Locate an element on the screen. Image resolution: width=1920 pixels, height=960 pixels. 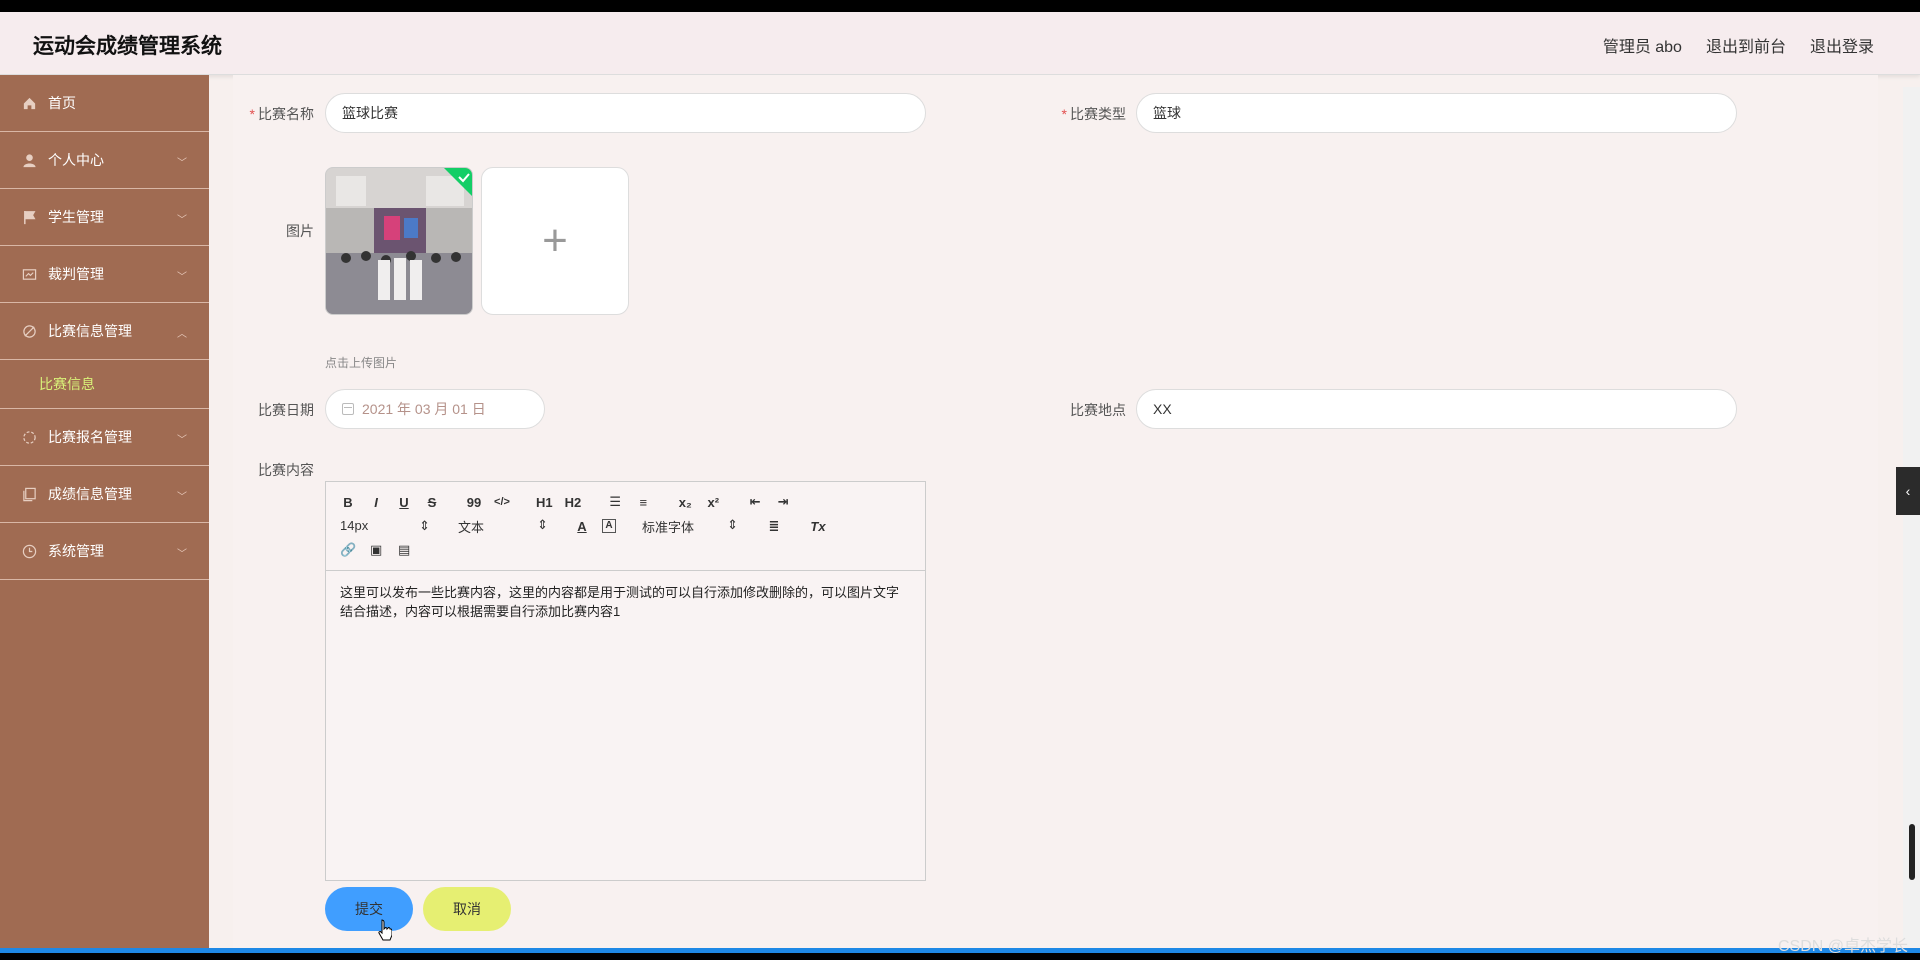
exit-to-front-link: 退出到前台 is located at coordinates (1746, 45).